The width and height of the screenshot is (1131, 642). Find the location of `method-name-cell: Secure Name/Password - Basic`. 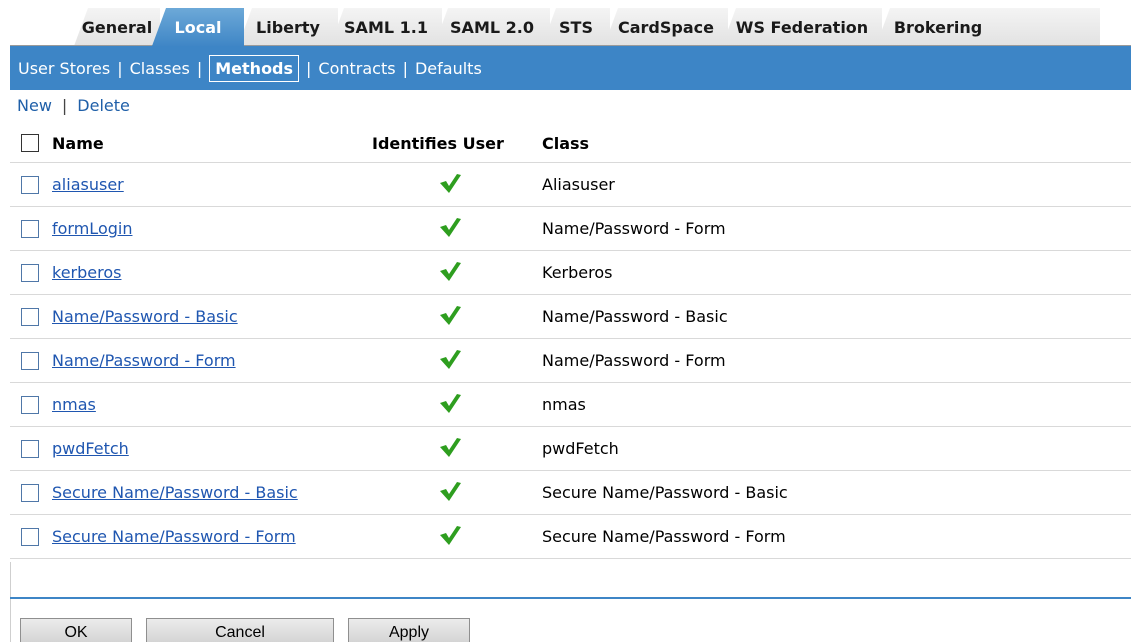

method-name-cell: Secure Name/Password - Basic is located at coordinates (175, 492).